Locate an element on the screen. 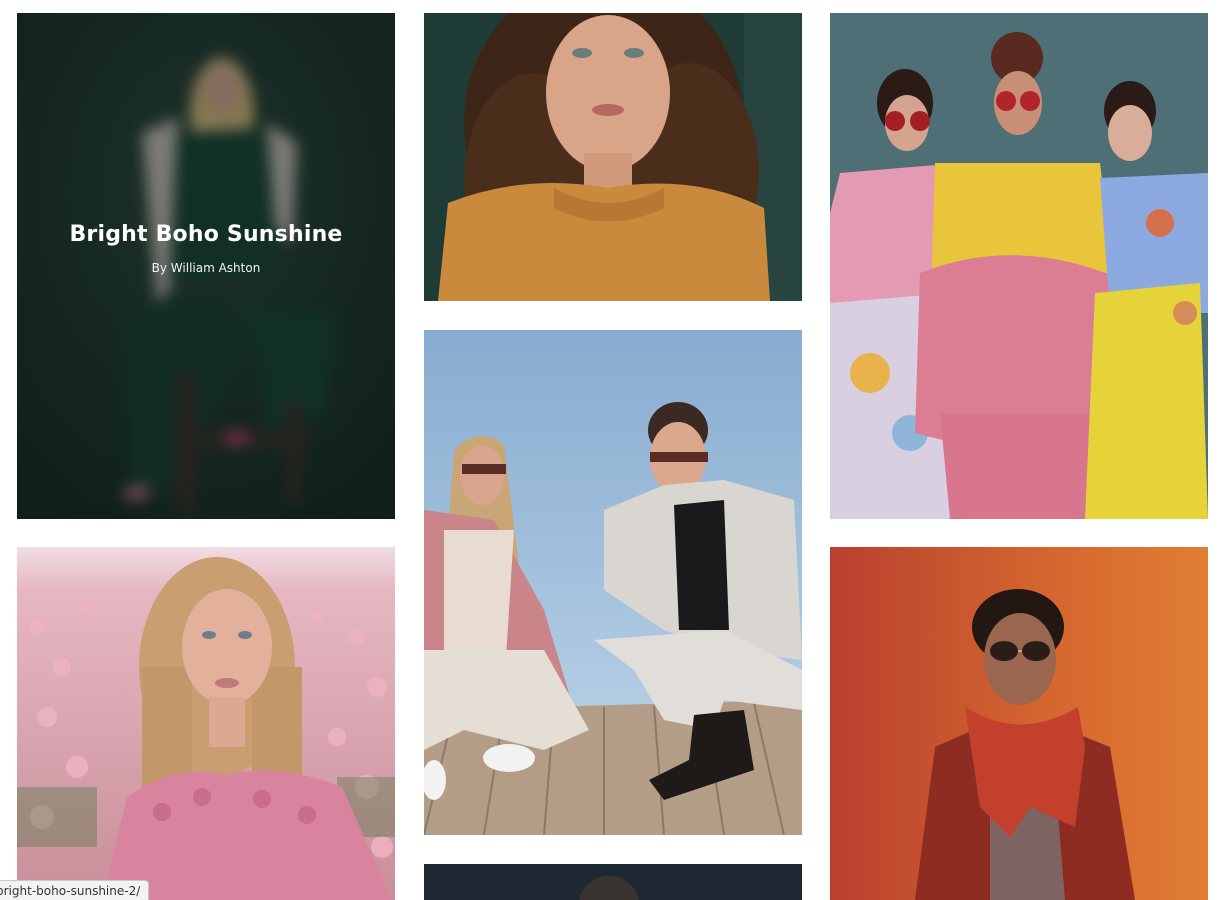  gallery-card-dark-portrait is located at coordinates (613, 882).